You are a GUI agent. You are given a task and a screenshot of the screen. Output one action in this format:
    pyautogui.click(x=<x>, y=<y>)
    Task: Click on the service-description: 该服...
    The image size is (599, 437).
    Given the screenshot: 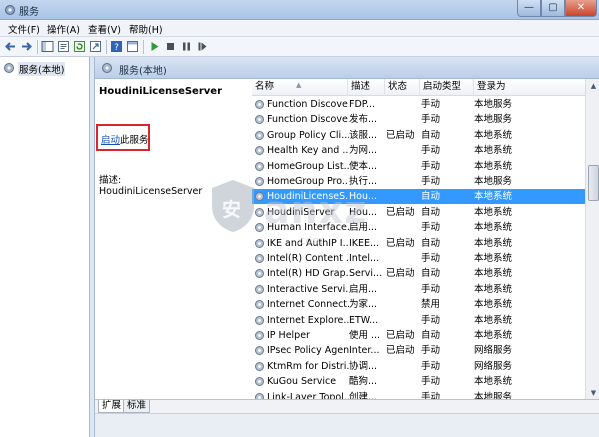 What is the action you would take?
    pyautogui.click(x=363, y=135)
    